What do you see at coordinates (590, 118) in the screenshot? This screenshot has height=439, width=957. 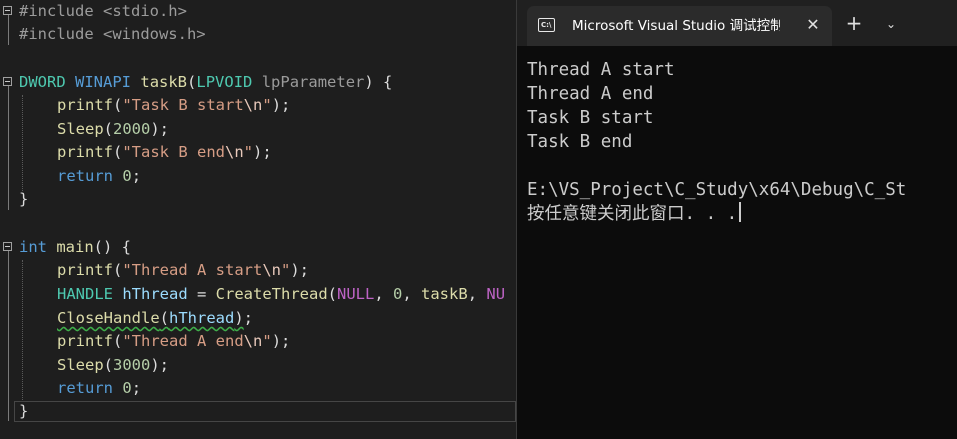 I see `console-line: Task B start` at bounding box center [590, 118].